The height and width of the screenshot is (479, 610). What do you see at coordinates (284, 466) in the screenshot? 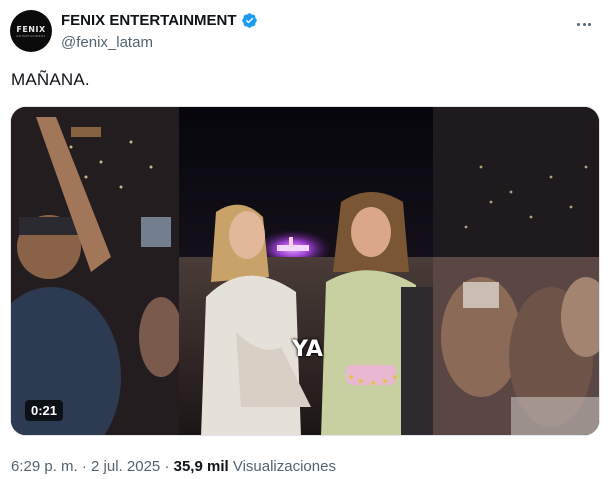
I see `views-label: Visualizaciones` at bounding box center [284, 466].